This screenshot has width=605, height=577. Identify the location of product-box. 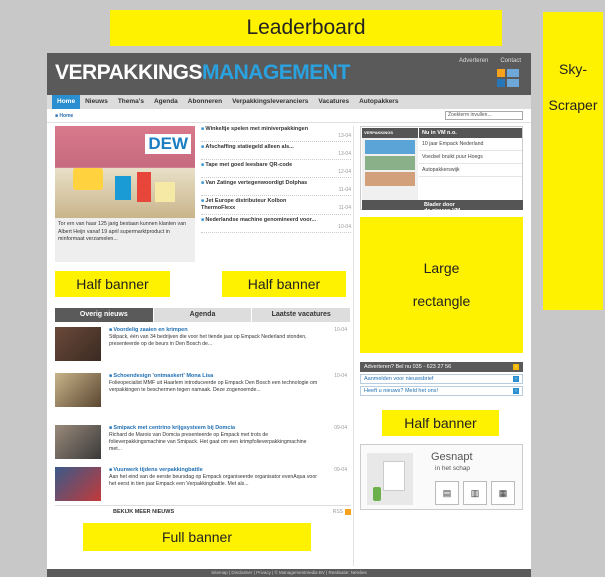
(394, 476).